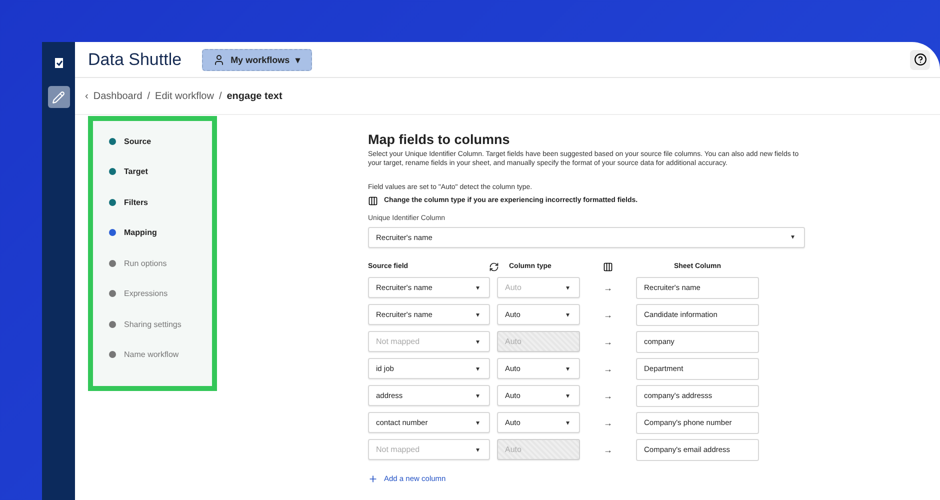  Describe the element at coordinates (135, 60) in the screenshot. I see `app-title: Data Shuttle` at that location.